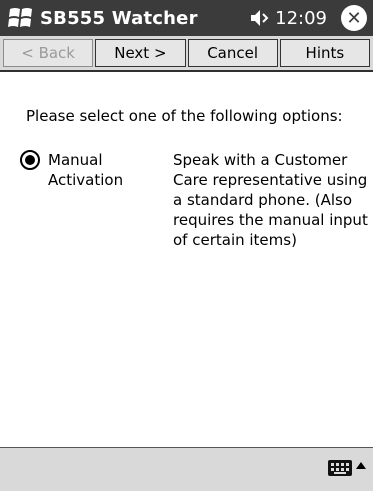 This screenshot has height=491, width=373. I want to click on wizard-toolbar: < Back Next > Cancel Hints, so click(186, 54).